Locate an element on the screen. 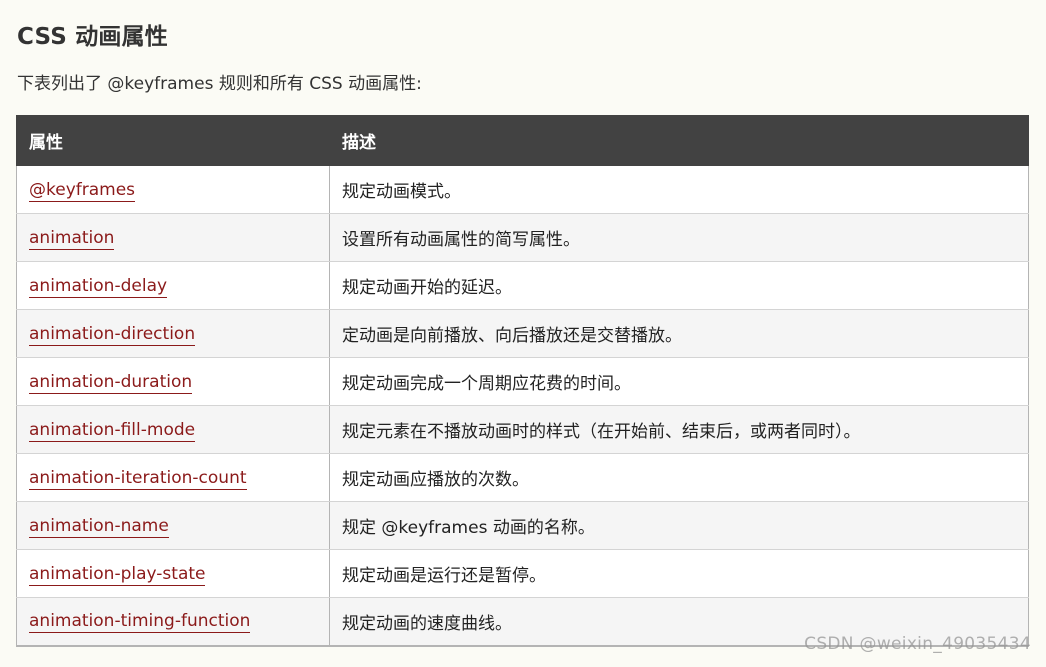  property-link-animation: animation is located at coordinates (72, 238).